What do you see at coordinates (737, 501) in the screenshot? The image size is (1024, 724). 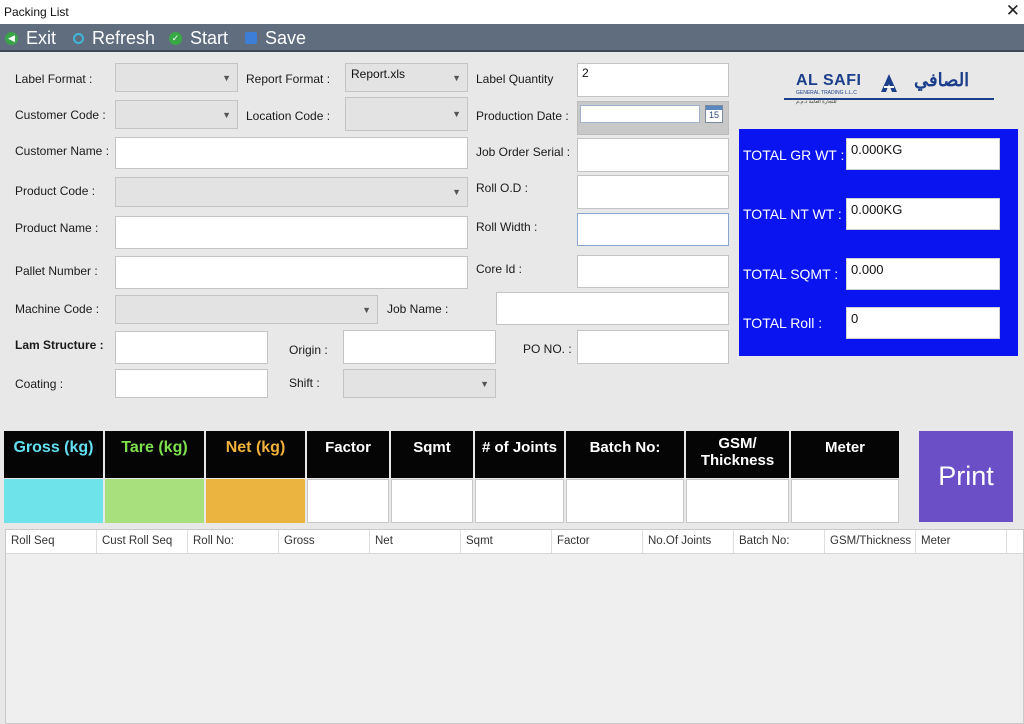 I see `gsm-input` at bounding box center [737, 501].